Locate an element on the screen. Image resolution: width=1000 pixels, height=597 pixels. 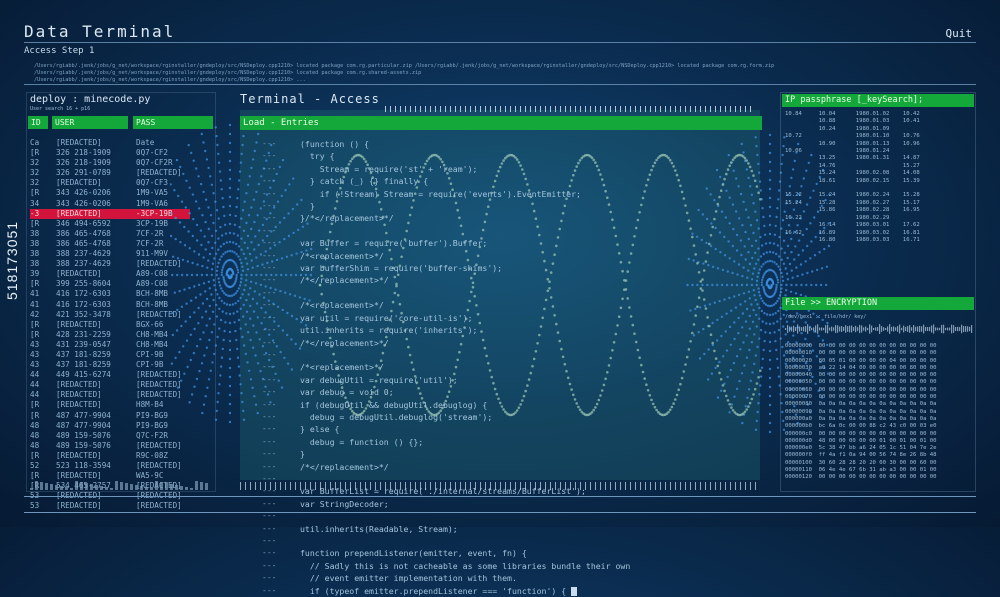
row-id: 42 is located at coordinates (35, 314).